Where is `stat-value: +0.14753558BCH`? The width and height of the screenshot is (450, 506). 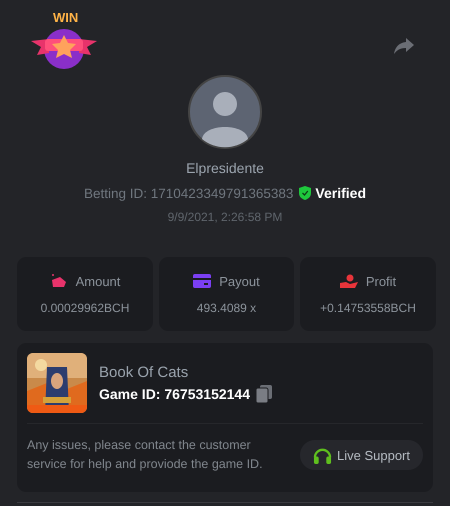
stat-value: +0.14753558BCH is located at coordinates (368, 307).